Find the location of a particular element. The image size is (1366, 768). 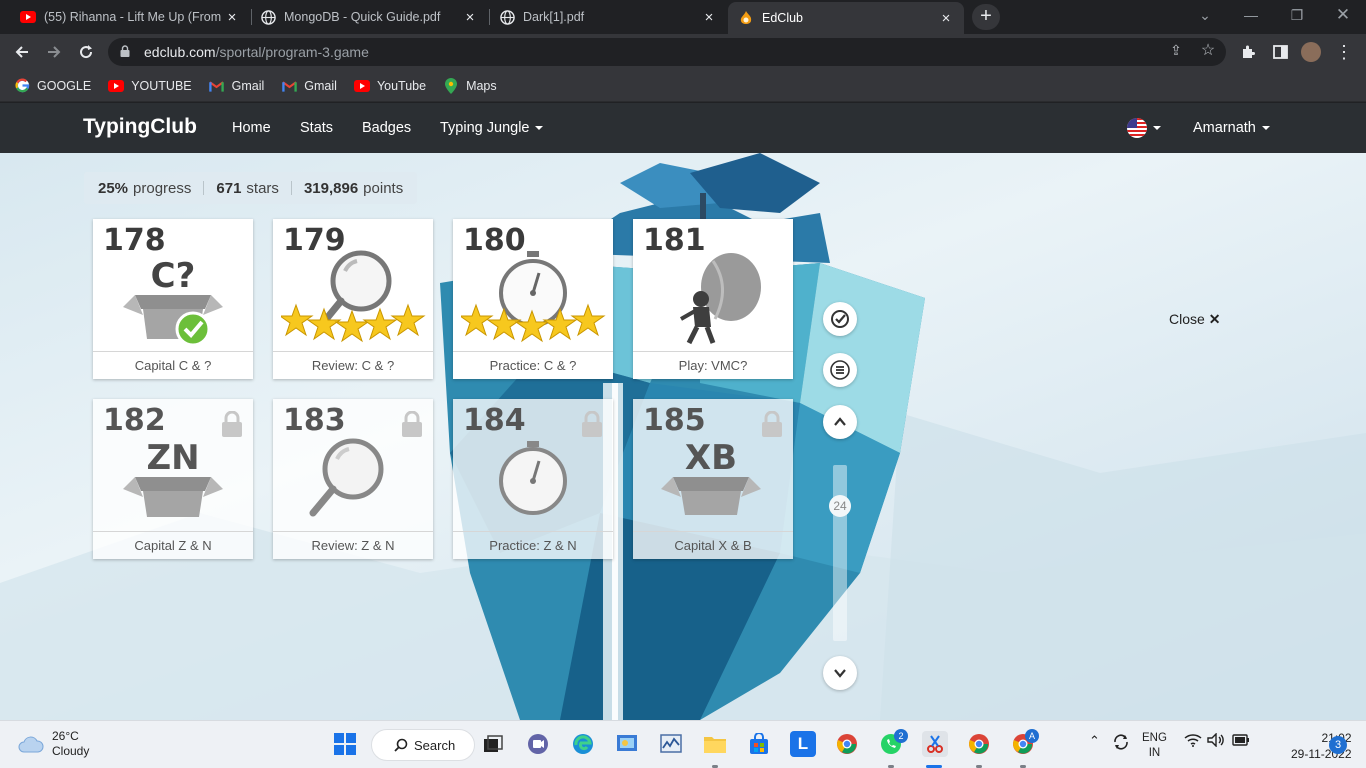

tab-search-icon: ⌄ is located at coordinates (1205, 15).